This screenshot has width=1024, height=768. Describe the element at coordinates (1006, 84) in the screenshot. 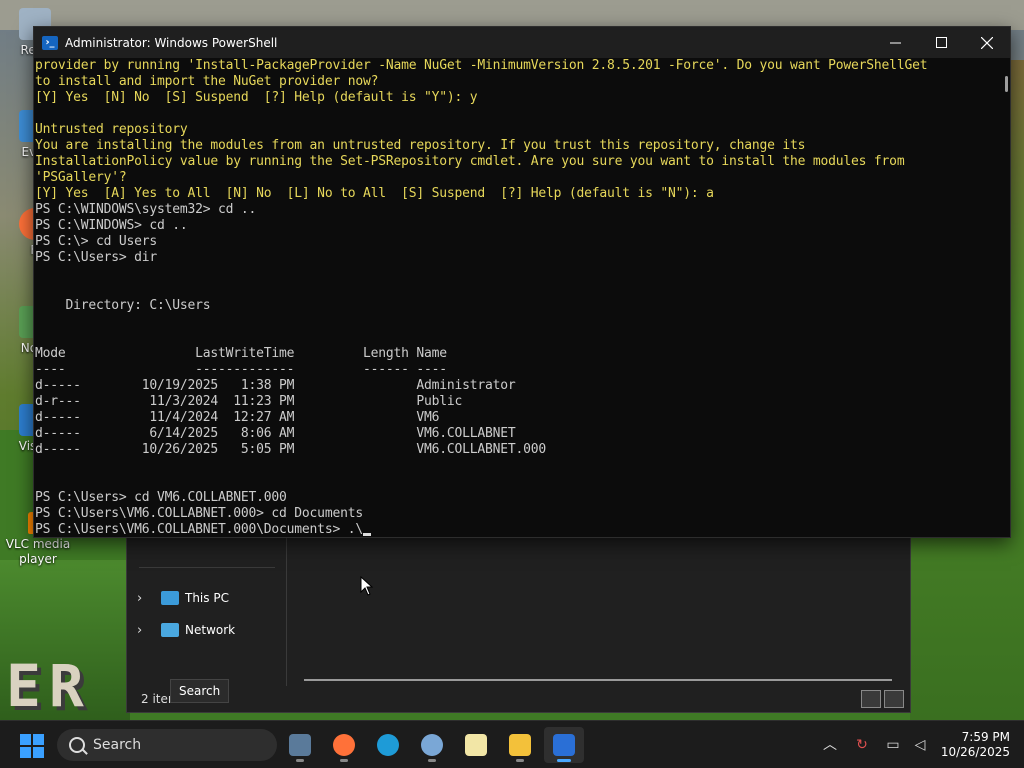

I see `console-scrollbar-thumb` at that location.